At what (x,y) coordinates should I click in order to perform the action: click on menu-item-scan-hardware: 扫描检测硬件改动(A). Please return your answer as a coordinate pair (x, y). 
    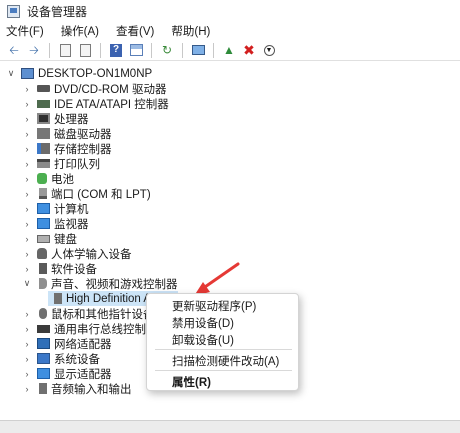
    Looking at the image, I should click on (225, 361).